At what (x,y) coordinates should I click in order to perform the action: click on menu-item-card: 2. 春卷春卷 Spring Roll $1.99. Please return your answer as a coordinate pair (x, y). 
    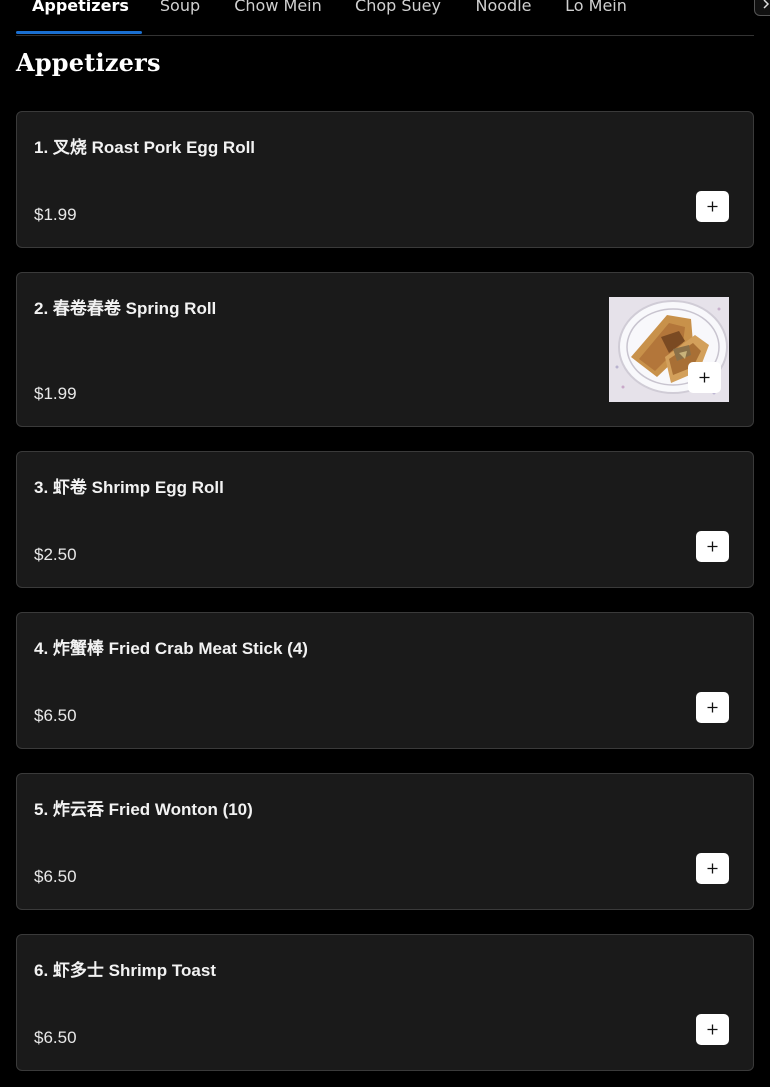
    Looking at the image, I should click on (385, 349).